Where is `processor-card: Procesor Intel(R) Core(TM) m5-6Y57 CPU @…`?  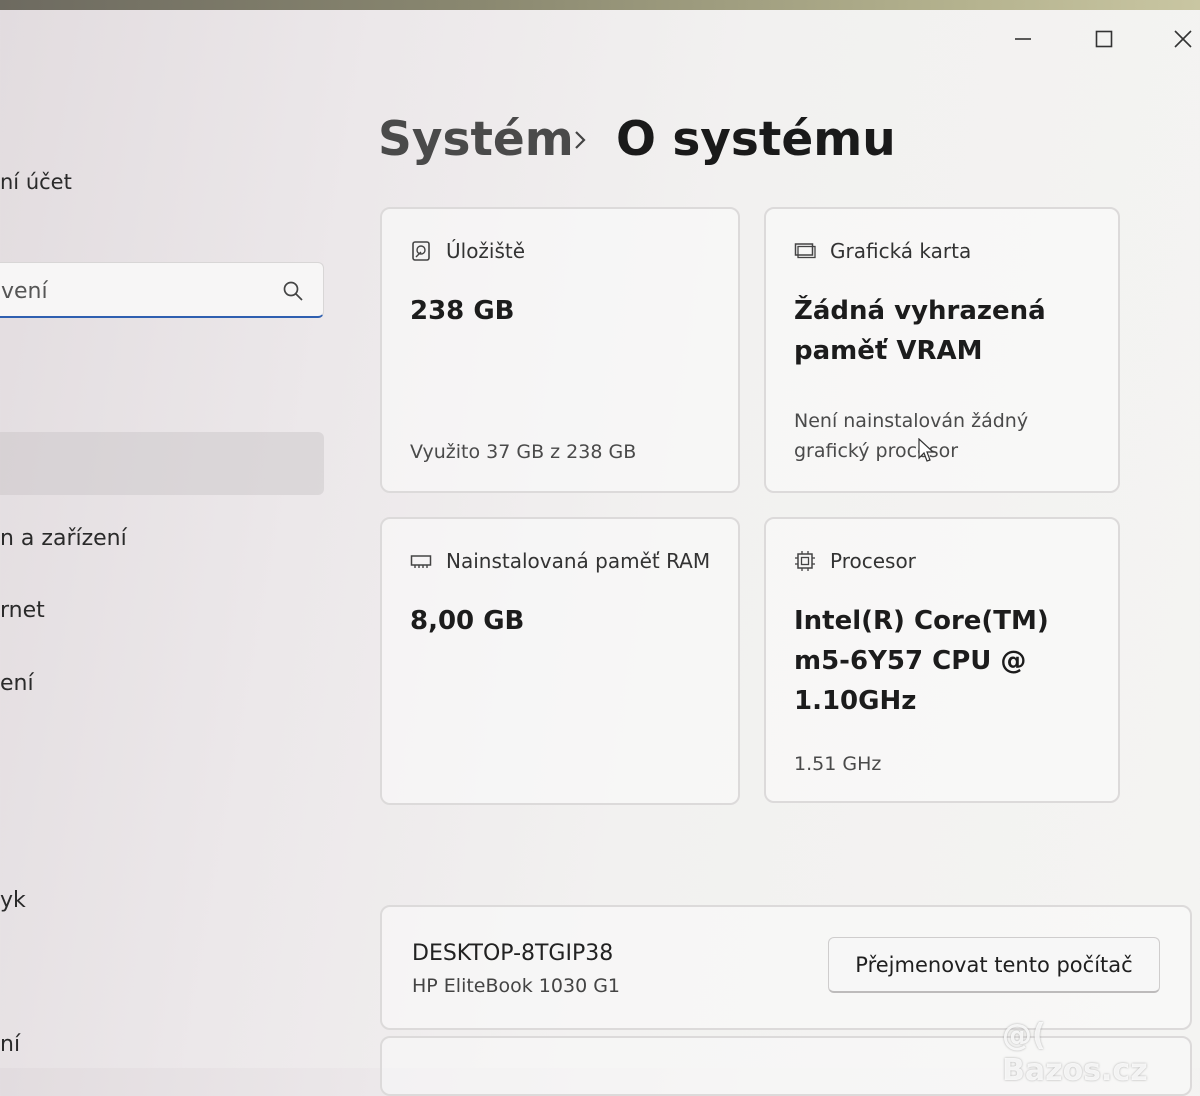 processor-card: Procesor Intel(R) Core(TM) m5-6Y57 CPU @… is located at coordinates (942, 660).